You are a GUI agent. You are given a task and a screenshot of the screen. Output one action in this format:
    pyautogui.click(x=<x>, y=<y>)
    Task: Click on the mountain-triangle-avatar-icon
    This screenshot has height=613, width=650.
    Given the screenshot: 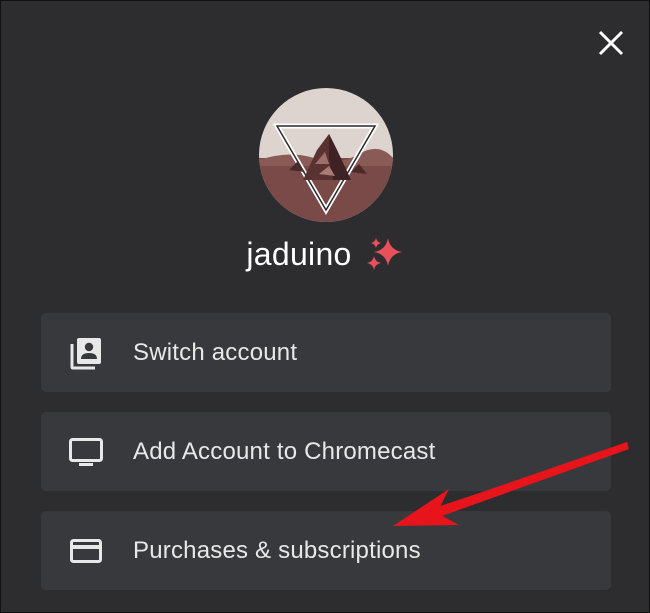 What is the action you would take?
    pyautogui.click(x=326, y=155)
    